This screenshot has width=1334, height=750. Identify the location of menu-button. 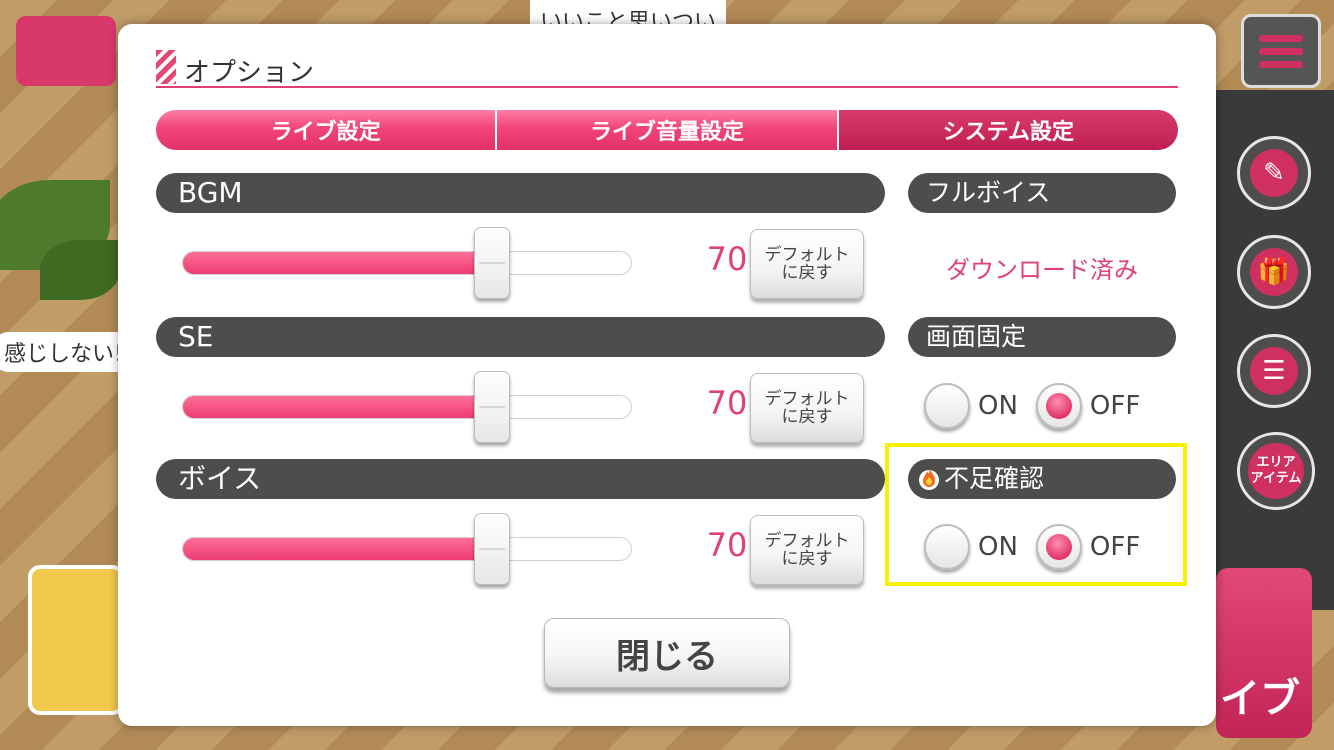
(1281, 51).